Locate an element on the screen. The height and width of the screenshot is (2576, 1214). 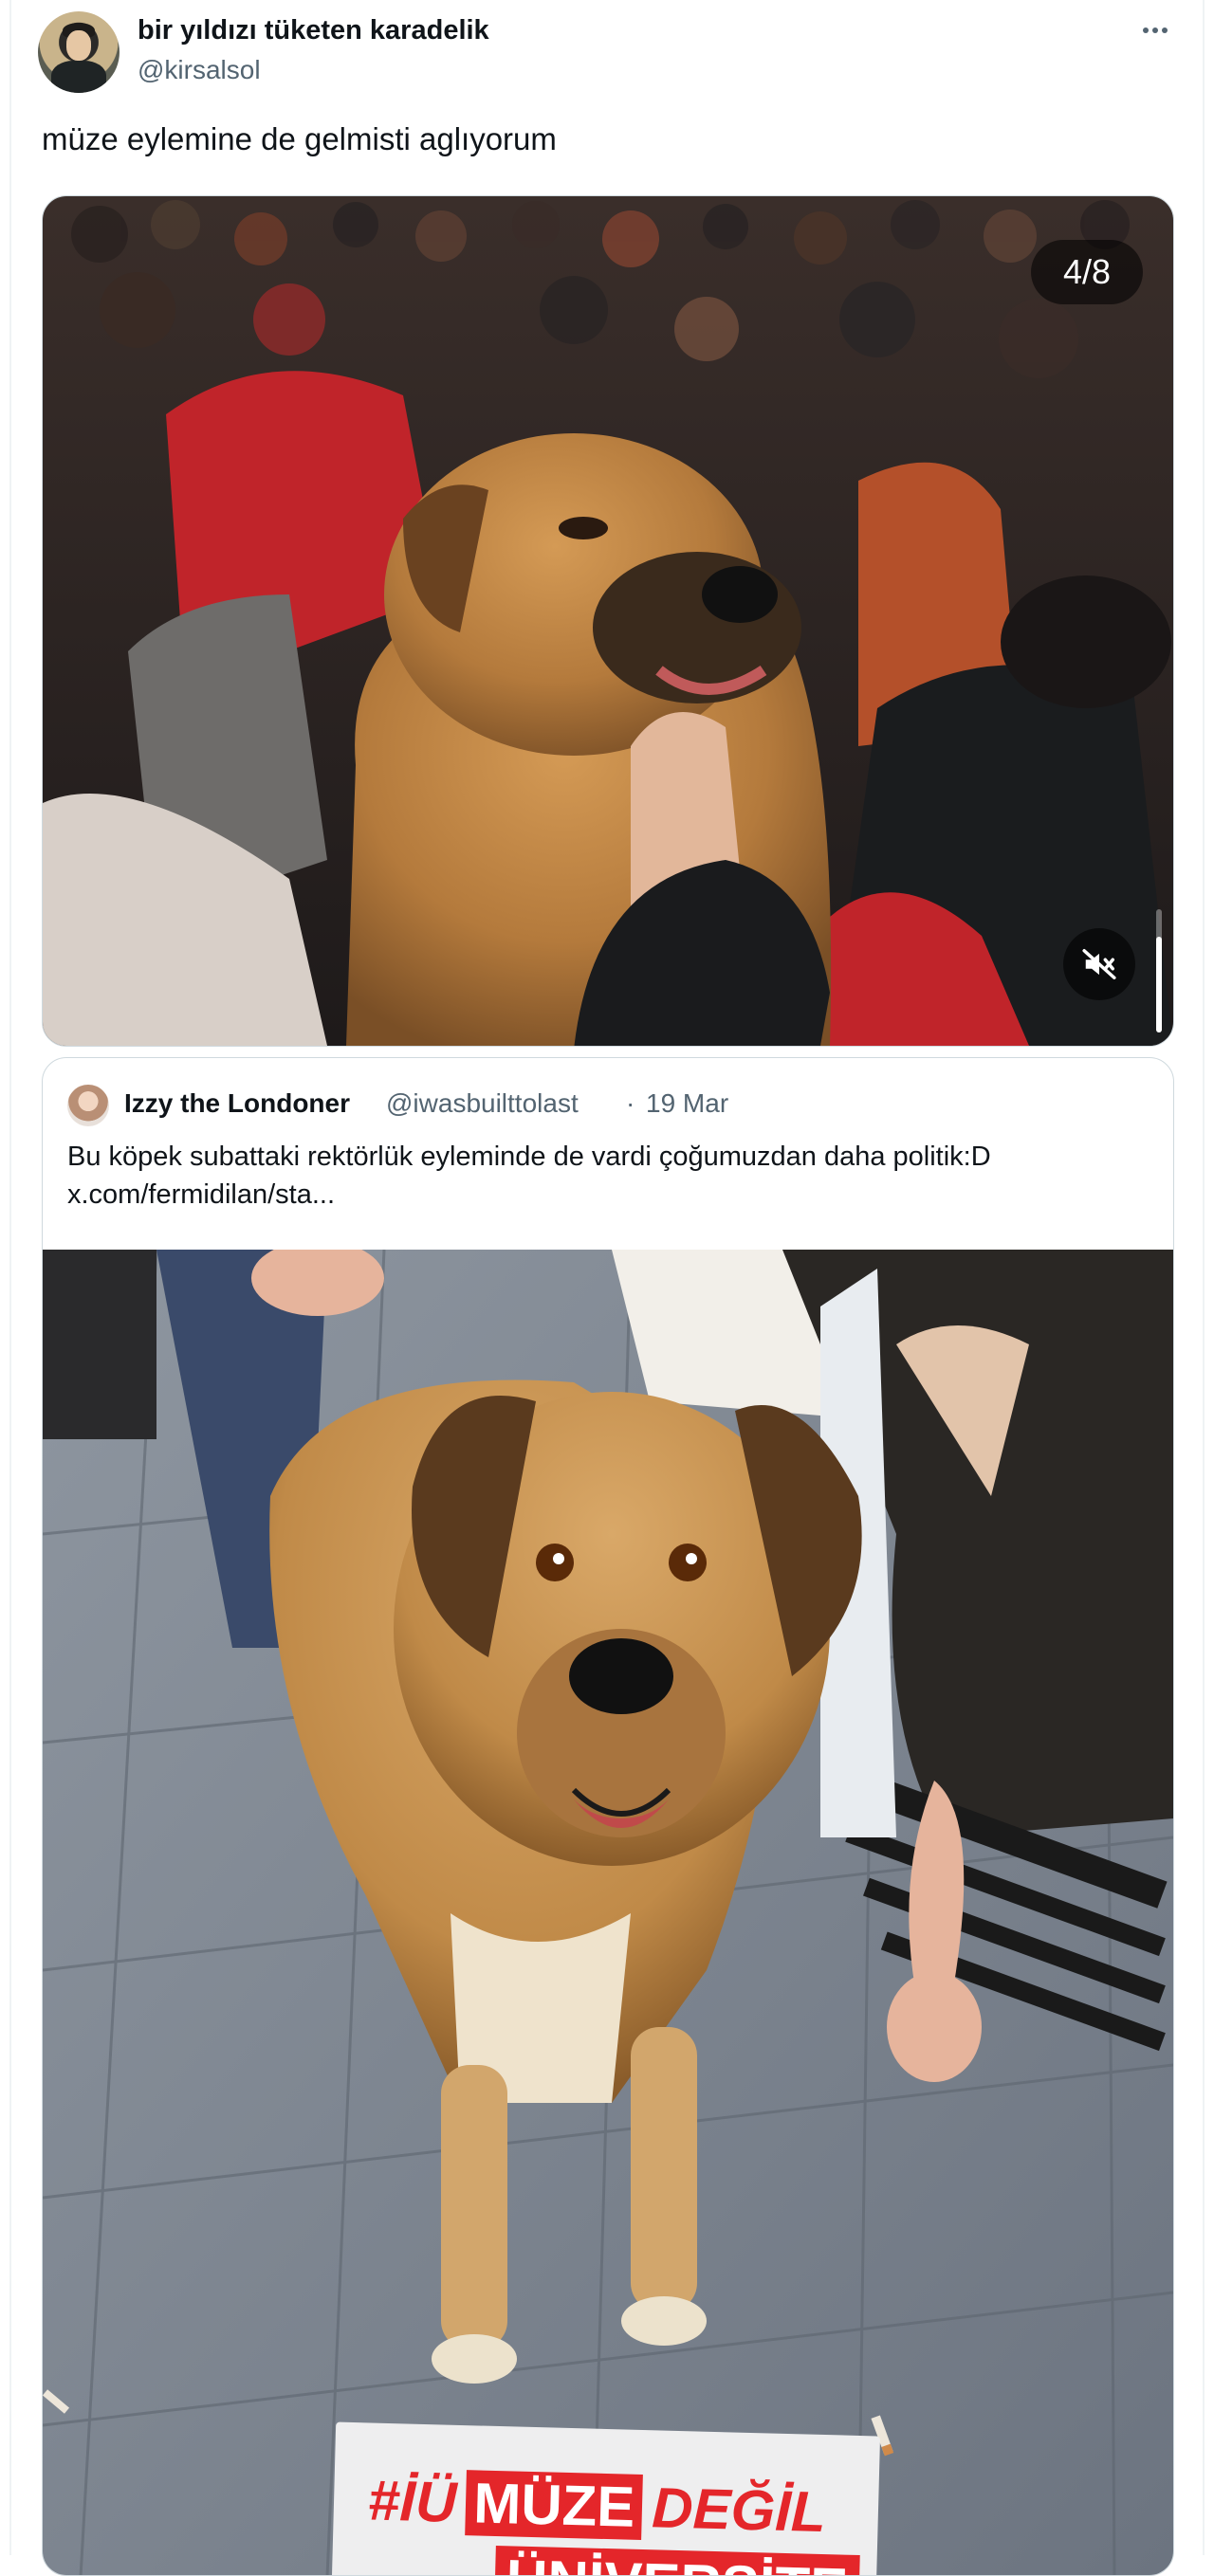
quote-display-name: Izzy the Londoner is located at coordinates (237, 1103).